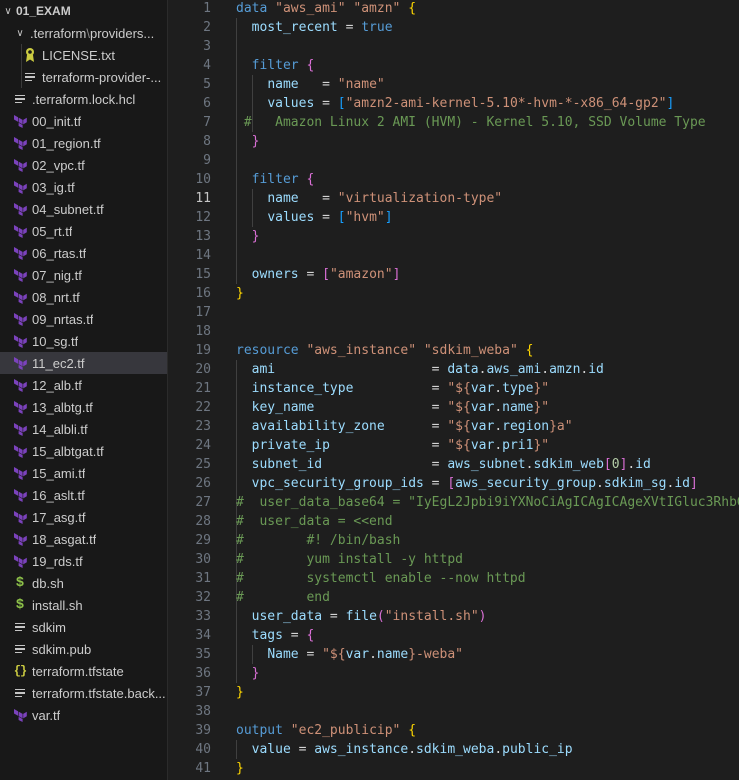 The image size is (739, 780). What do you see at coordinates (203, 274) in the screenshot?
I see `line-number: 15` at bounding box center [203, 274].